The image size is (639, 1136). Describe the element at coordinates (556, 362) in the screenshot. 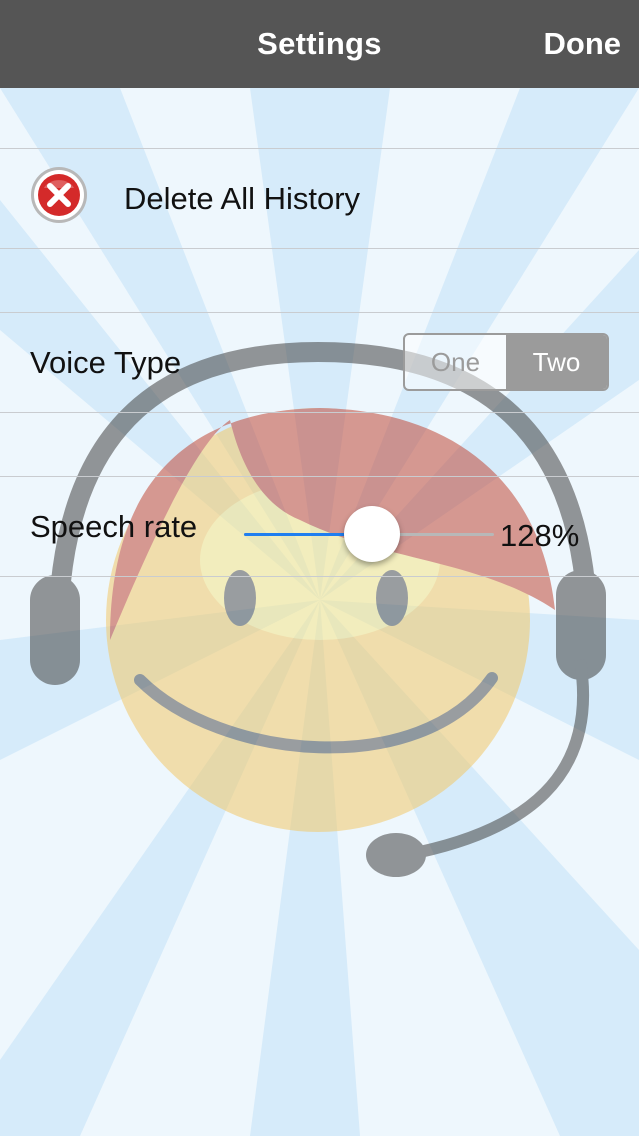

I see `voice-type-option-two: Two` at that location.